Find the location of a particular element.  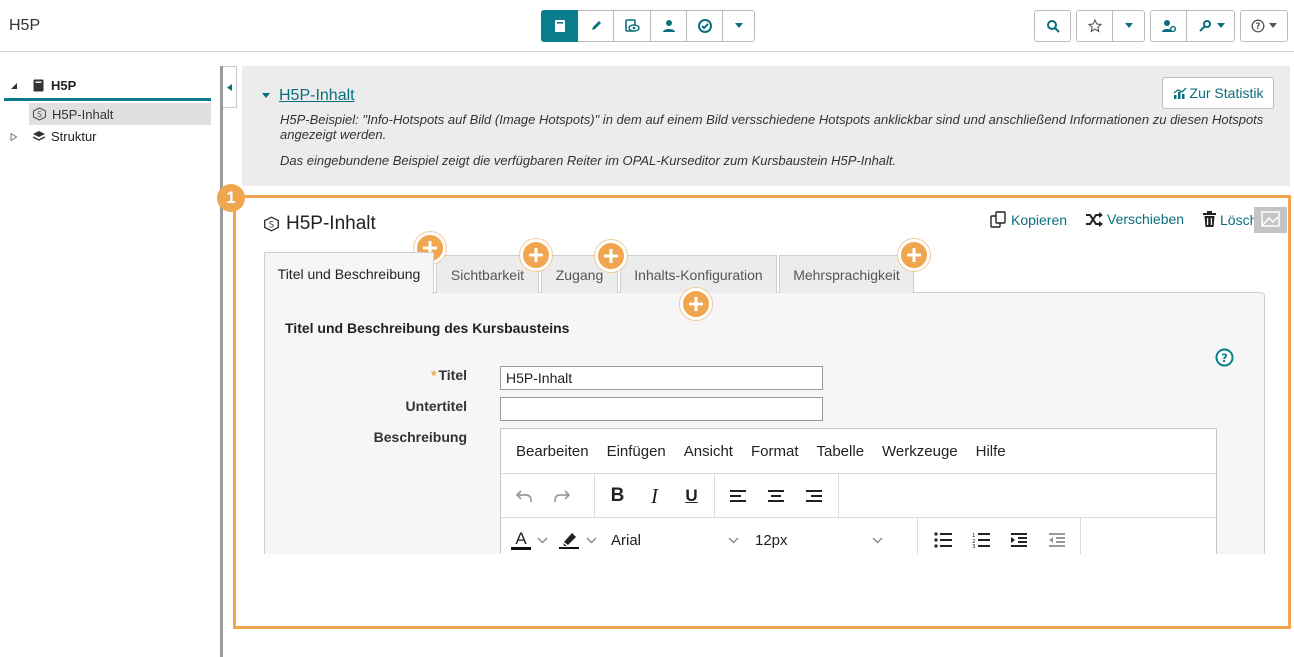

info-title: H5P-Inhalt is located at coordinates (308, 96).